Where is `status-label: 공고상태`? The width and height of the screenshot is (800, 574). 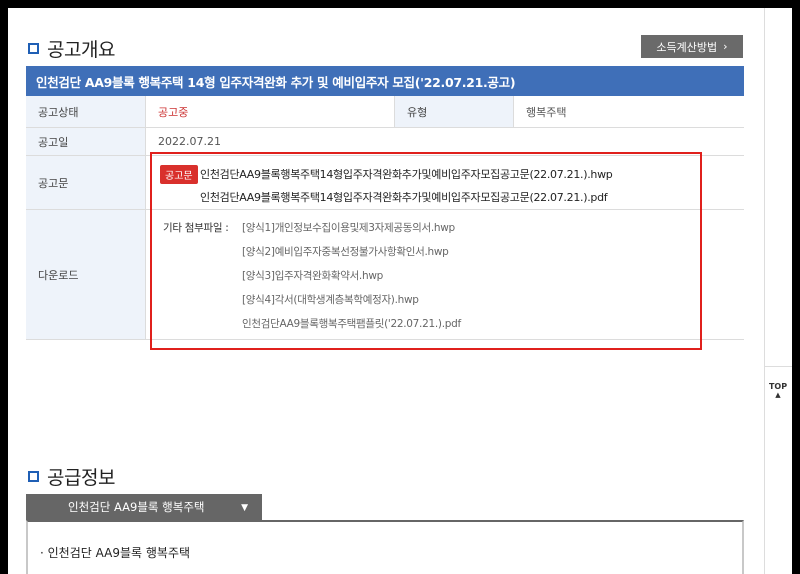 status-label: 공고상태 is located at coordinates (86, 111).